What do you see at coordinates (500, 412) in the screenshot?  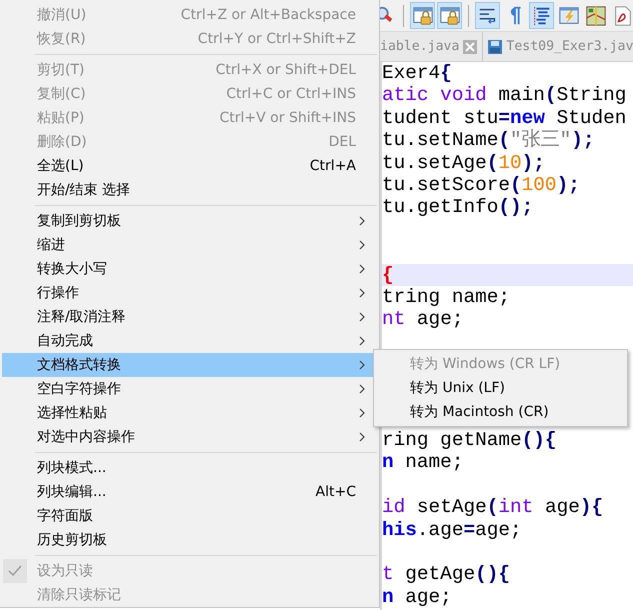 I see `menu-item: 转为 Macintosh (CR)` at bounding box center [500, 412].